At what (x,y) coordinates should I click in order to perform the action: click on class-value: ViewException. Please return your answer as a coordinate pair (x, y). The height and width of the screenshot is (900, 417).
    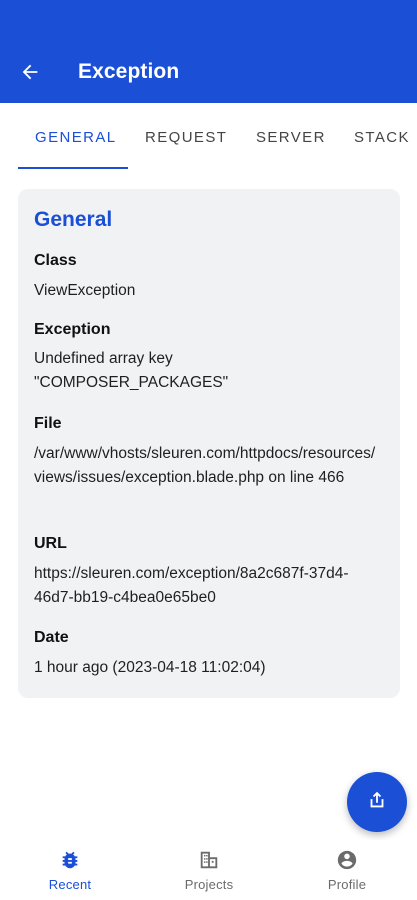
    Looking at the image, I should click on (85, 290).